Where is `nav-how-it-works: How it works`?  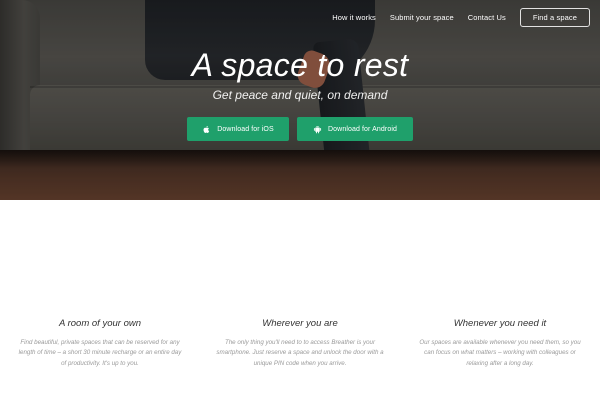 nav-how-it-works: How it works is located at coordinates (354, 17).